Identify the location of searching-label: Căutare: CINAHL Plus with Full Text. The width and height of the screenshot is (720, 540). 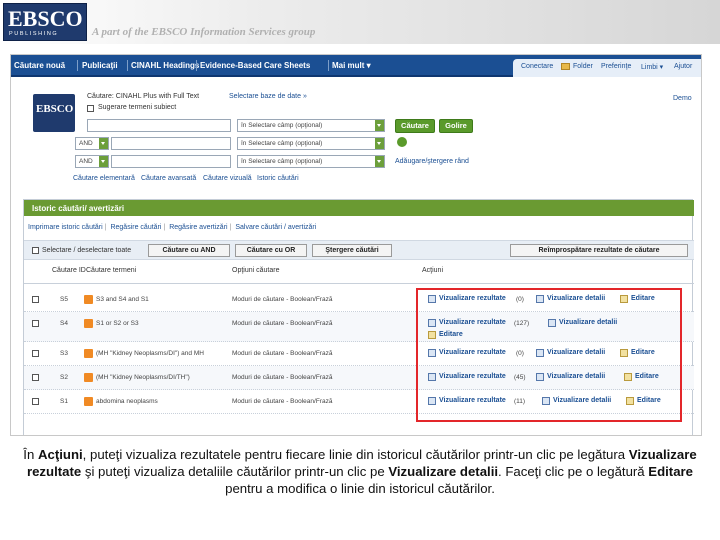
(143, 96).